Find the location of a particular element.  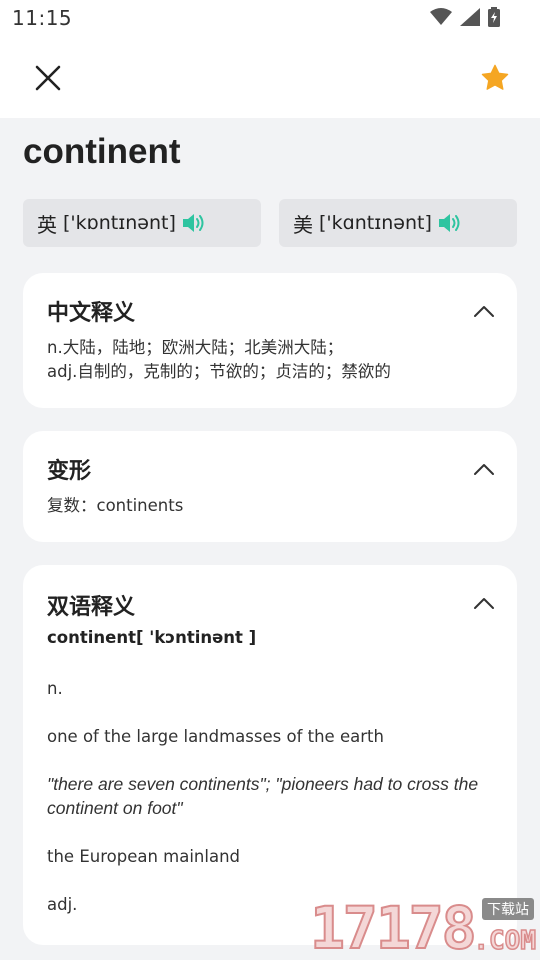

close-button is located at coordinates (48, 78).